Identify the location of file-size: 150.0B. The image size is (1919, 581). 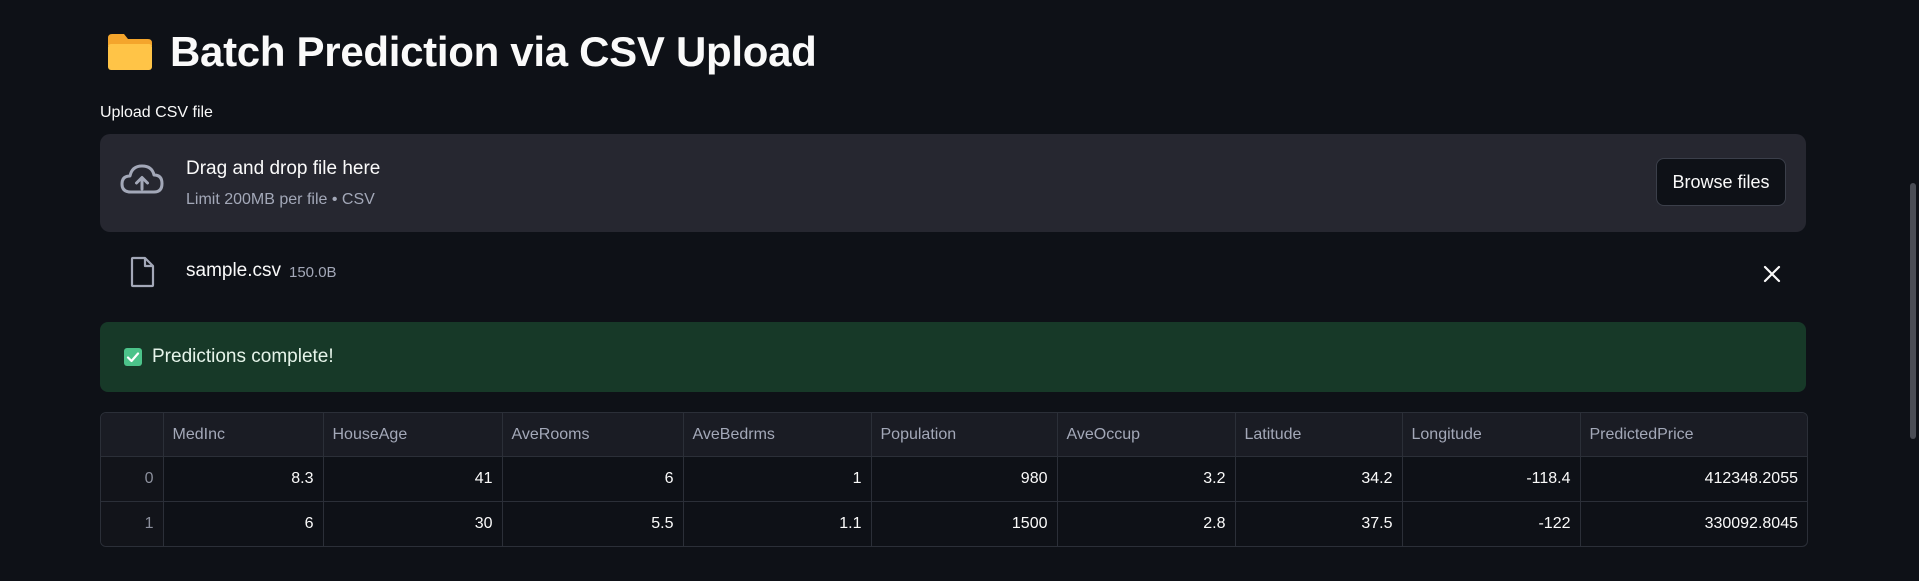
(313, 272).